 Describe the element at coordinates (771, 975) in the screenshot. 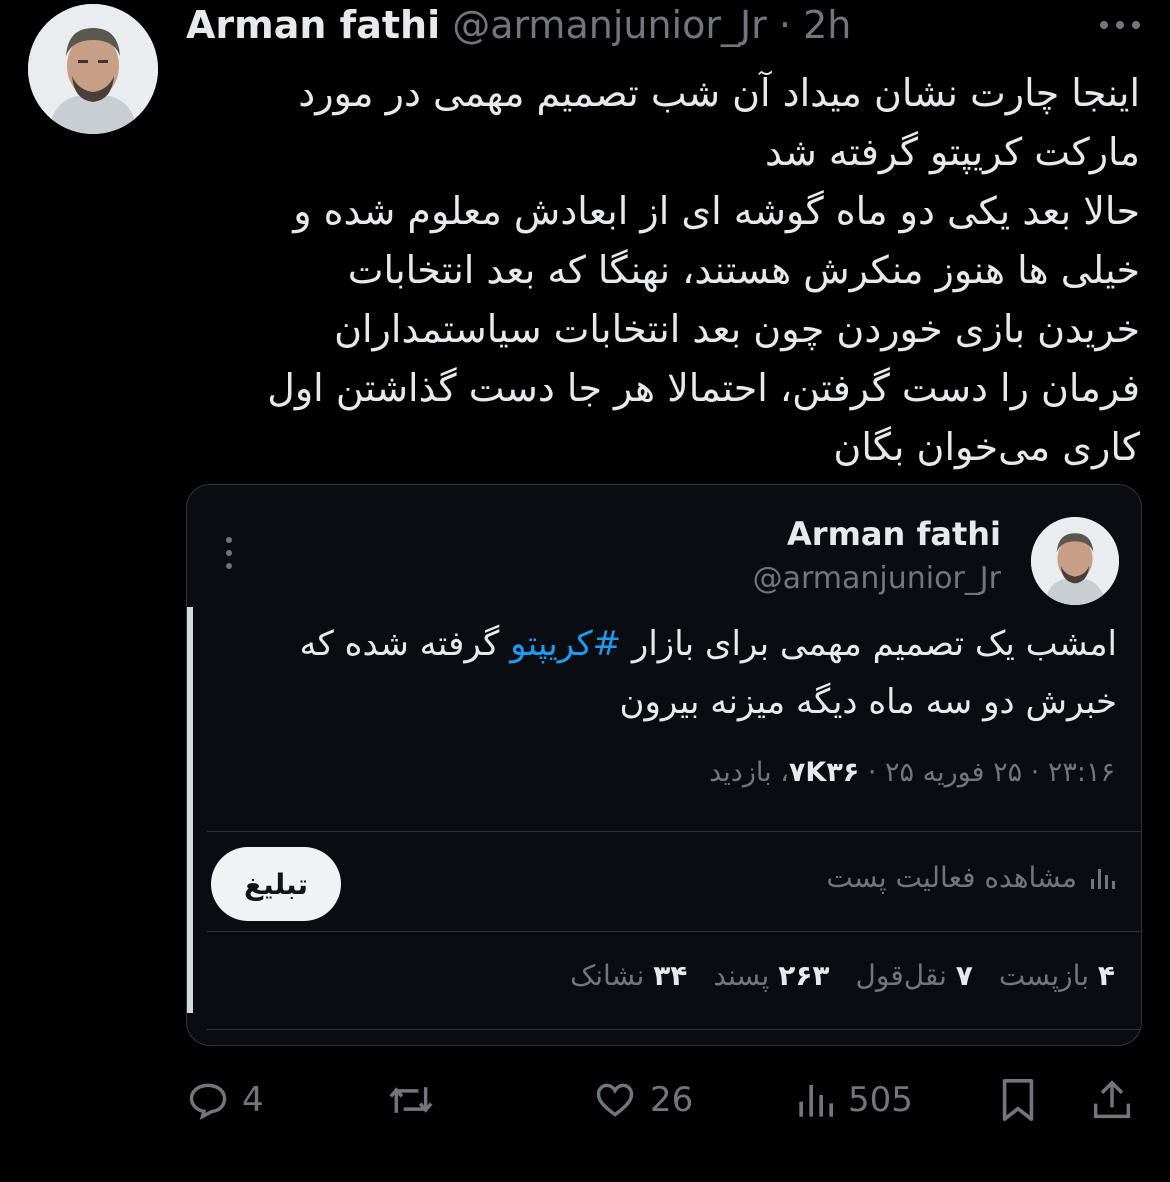

I see `stat-likes: ۲۶۳ پسند` at that location.